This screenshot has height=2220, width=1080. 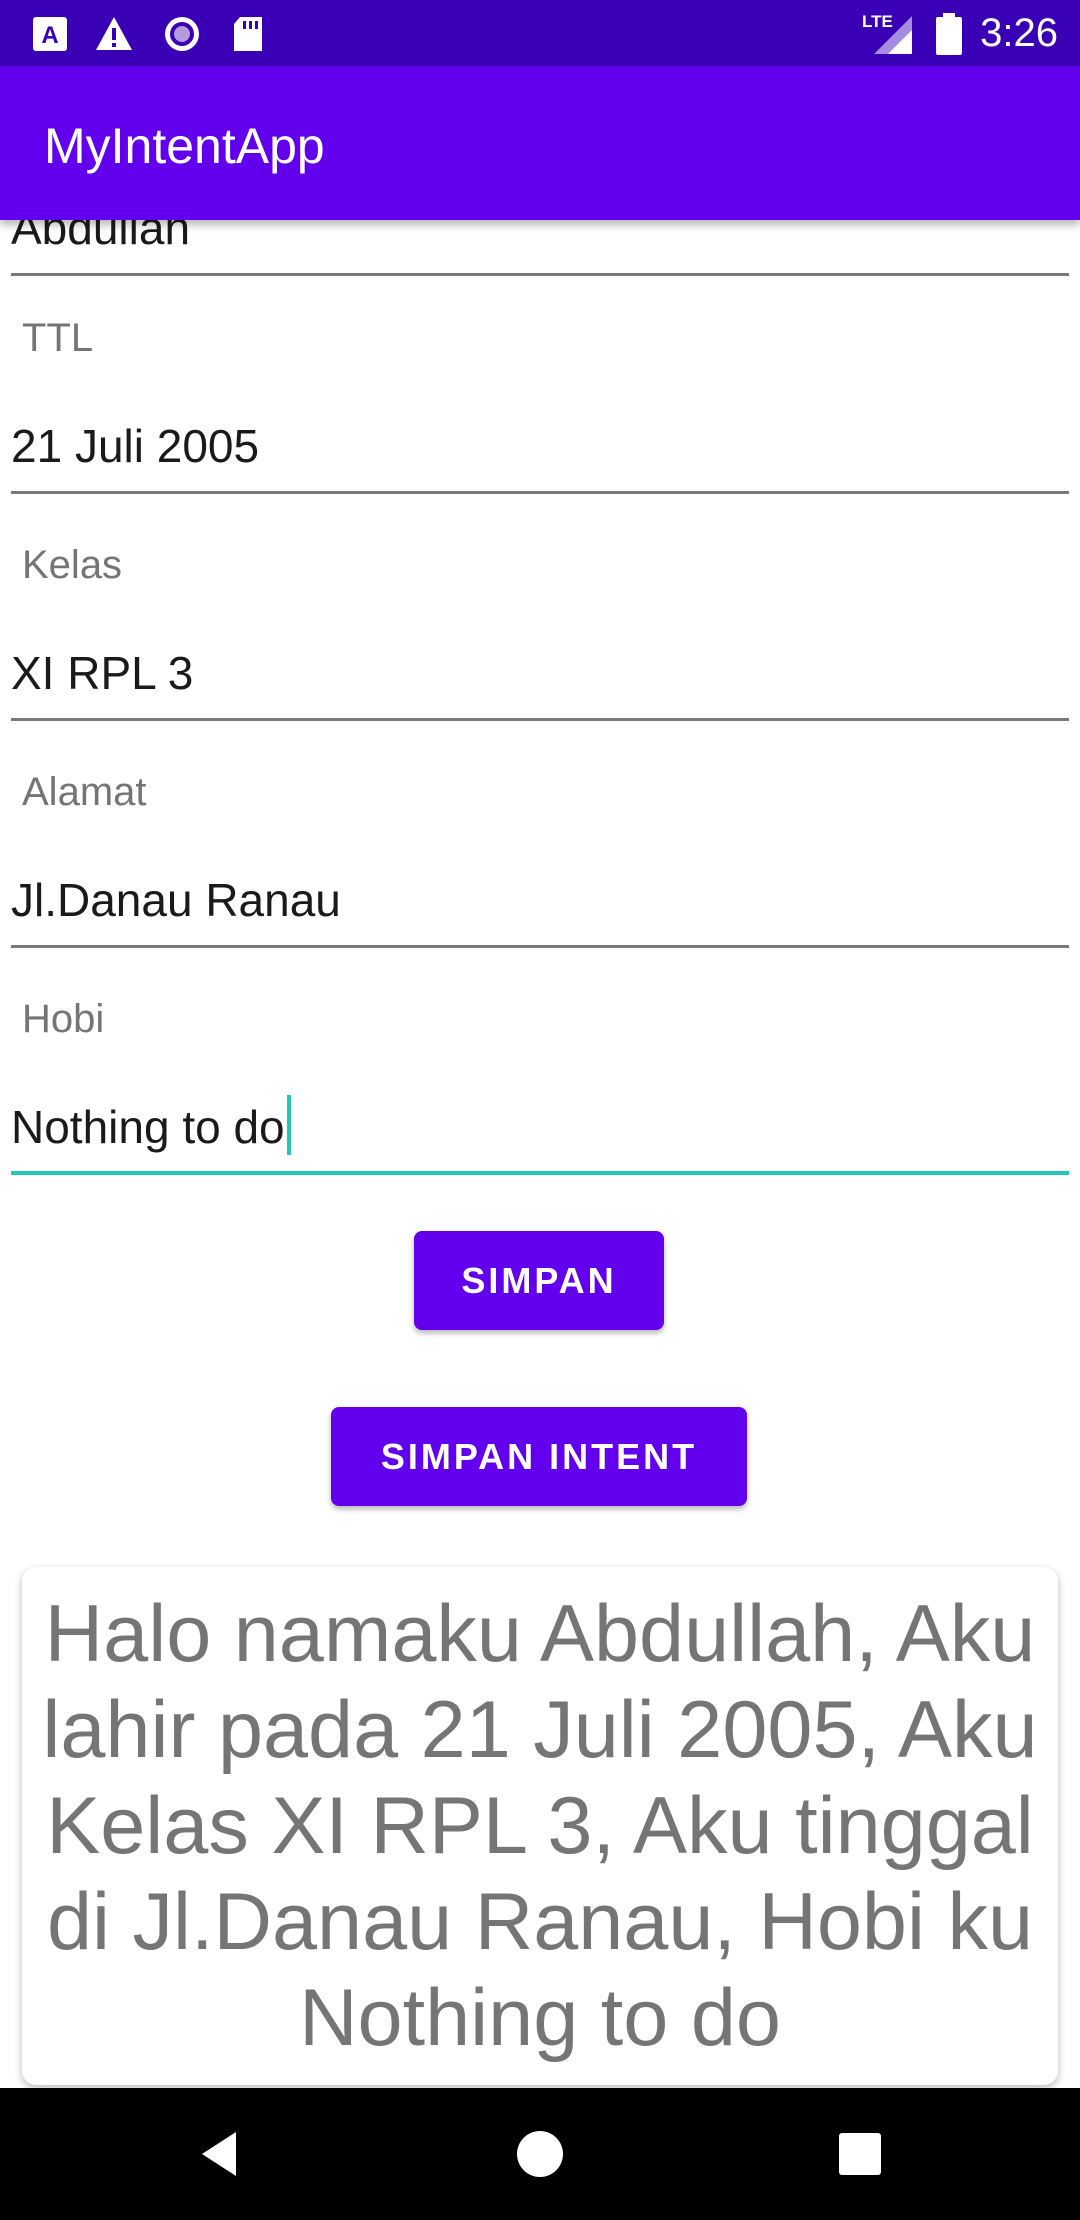 What do you see at coordinates (72, 565) in the screenshot?
I see `kelas-label: Kelas` at bounding box center [72, 565].